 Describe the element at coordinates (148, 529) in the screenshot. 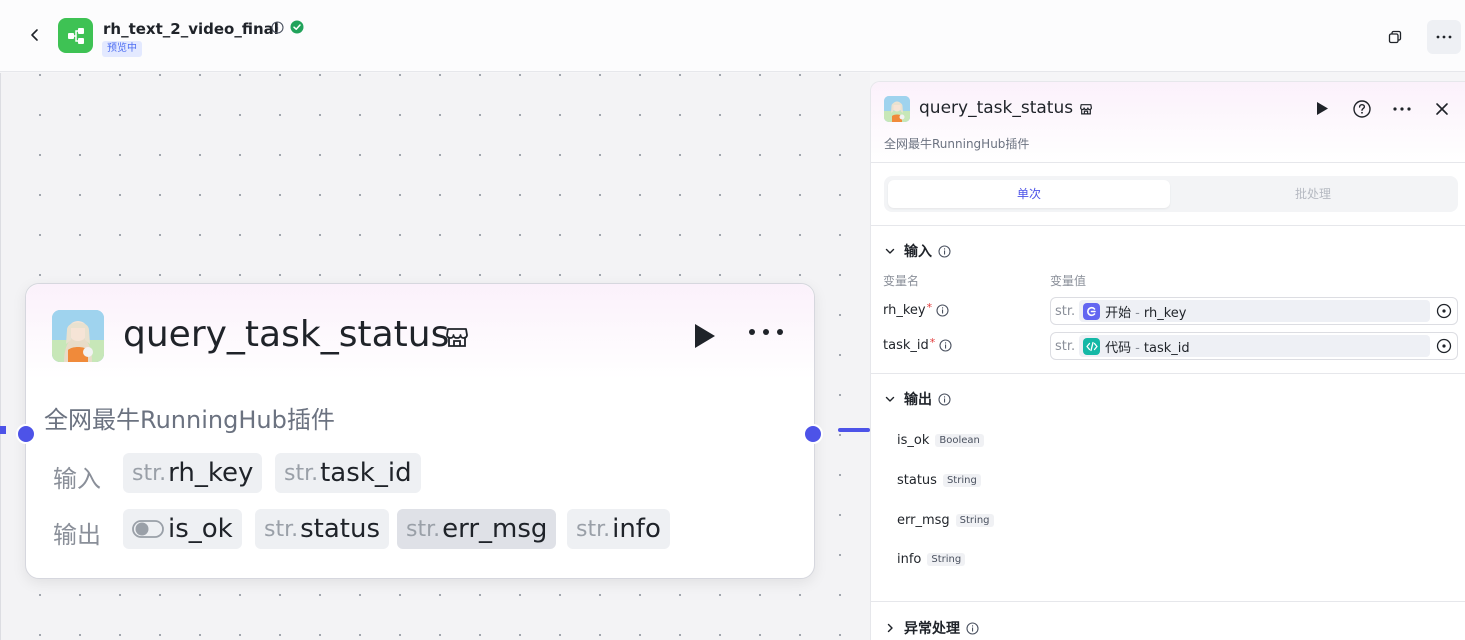

I see `toggle-icon` at that location.